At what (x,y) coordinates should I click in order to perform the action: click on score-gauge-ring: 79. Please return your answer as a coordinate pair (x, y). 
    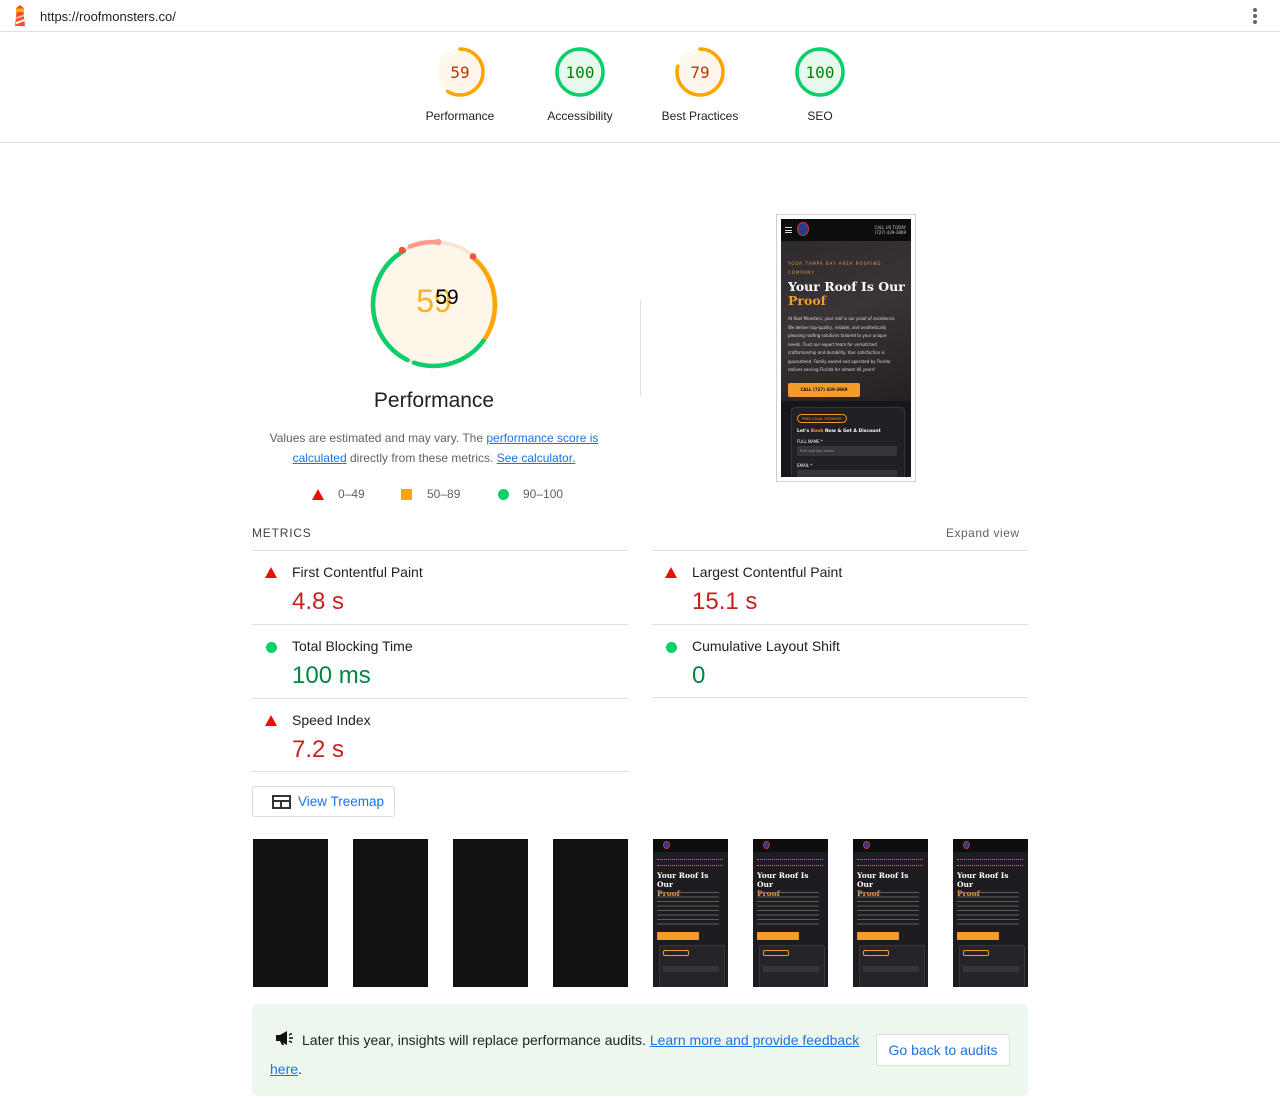
    Looking at the image, I should click on (700, 72).